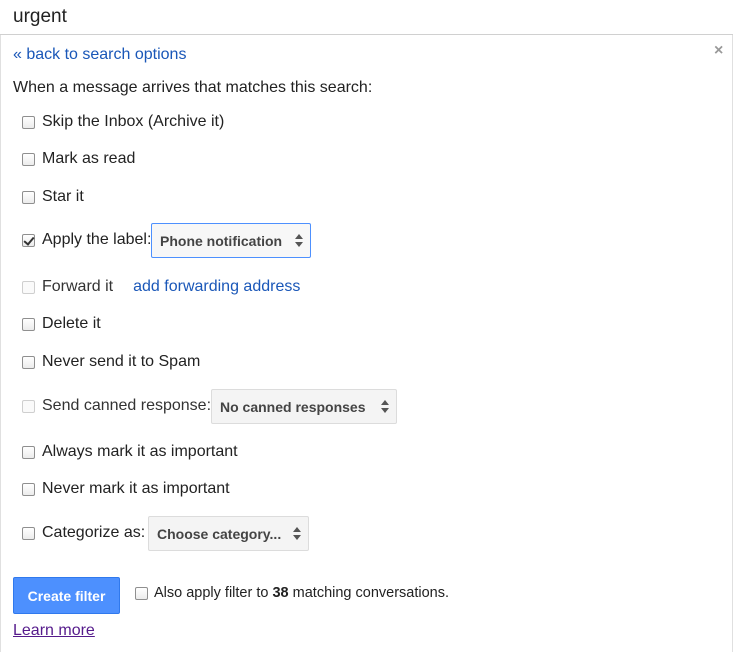 Image resolution: width=733 pixels, height=652 pixels. Describe the element at coordinates (71, 324) in the screenshot. I see `delete-label: Delete it` at that location.